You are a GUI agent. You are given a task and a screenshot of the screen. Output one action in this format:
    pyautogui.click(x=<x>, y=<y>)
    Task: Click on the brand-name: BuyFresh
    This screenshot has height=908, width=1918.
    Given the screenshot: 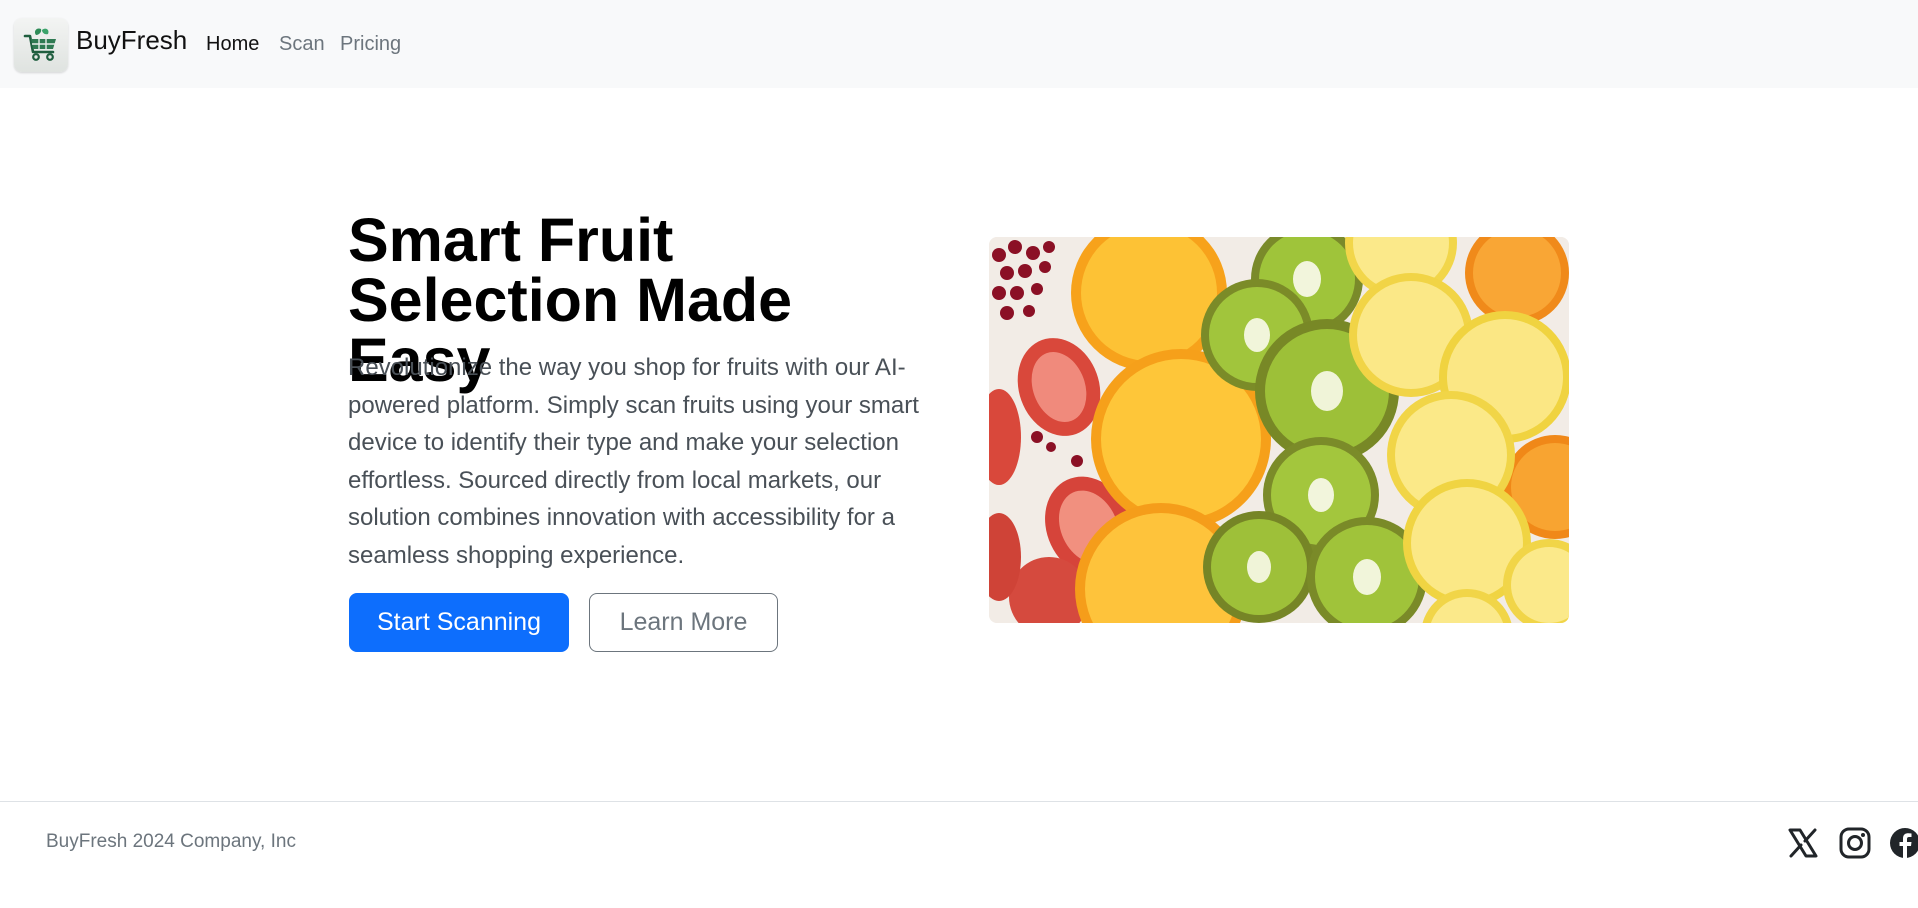 What is the action you would take?
    pyautogui.click(x=131, y=40)
    